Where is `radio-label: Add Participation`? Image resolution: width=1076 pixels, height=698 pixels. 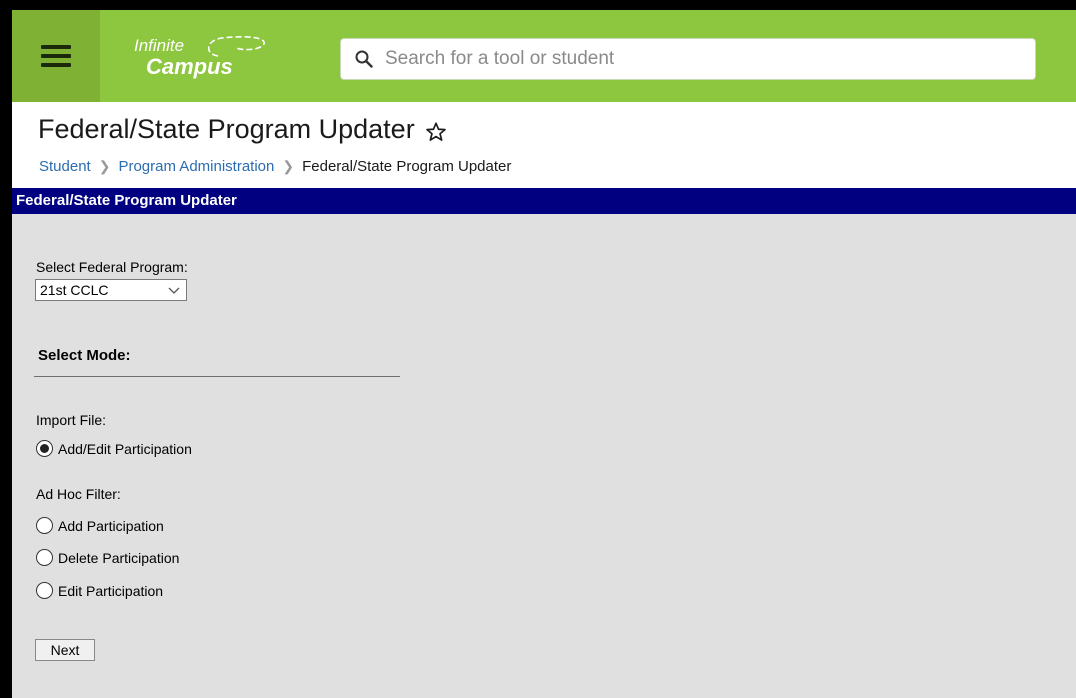 radio-label: Add Participation is located at coordinates (111, 525).